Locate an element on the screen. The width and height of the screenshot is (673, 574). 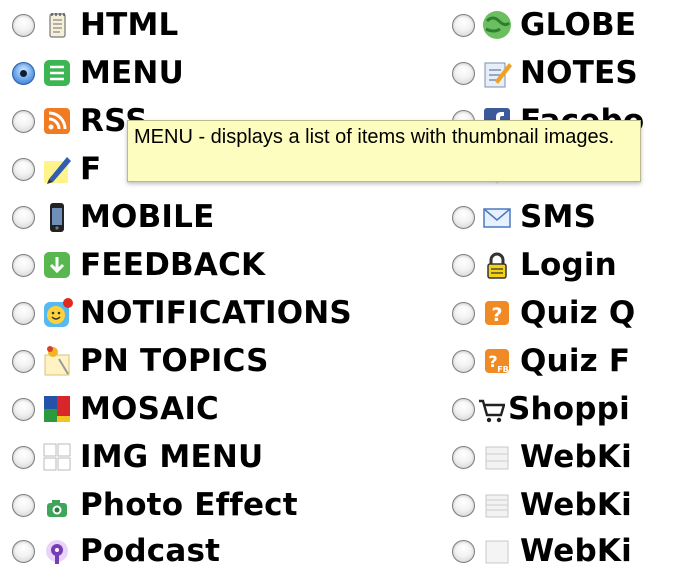
option-feedback: FEEDBACK is located at coordinates (138, 265).